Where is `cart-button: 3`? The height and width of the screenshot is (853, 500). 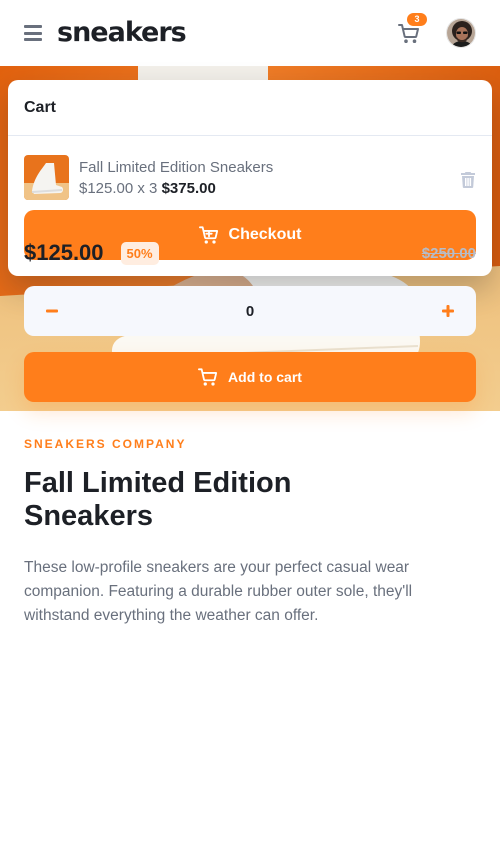 cart-button: 3 is located at coordinates (412, 29).